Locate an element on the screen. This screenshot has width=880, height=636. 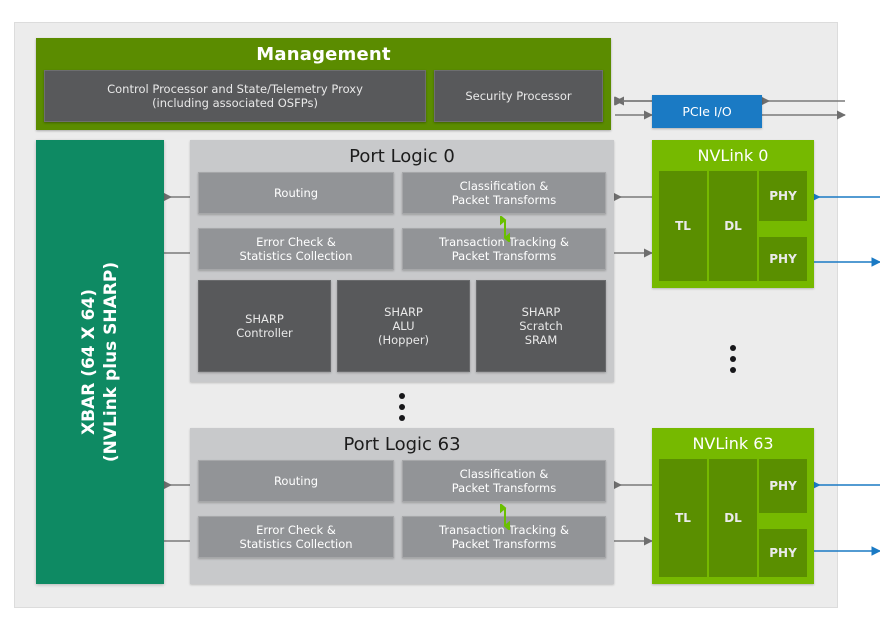
port-logic-63-title: Port Logic 63 is located at coordinates (402, 444).